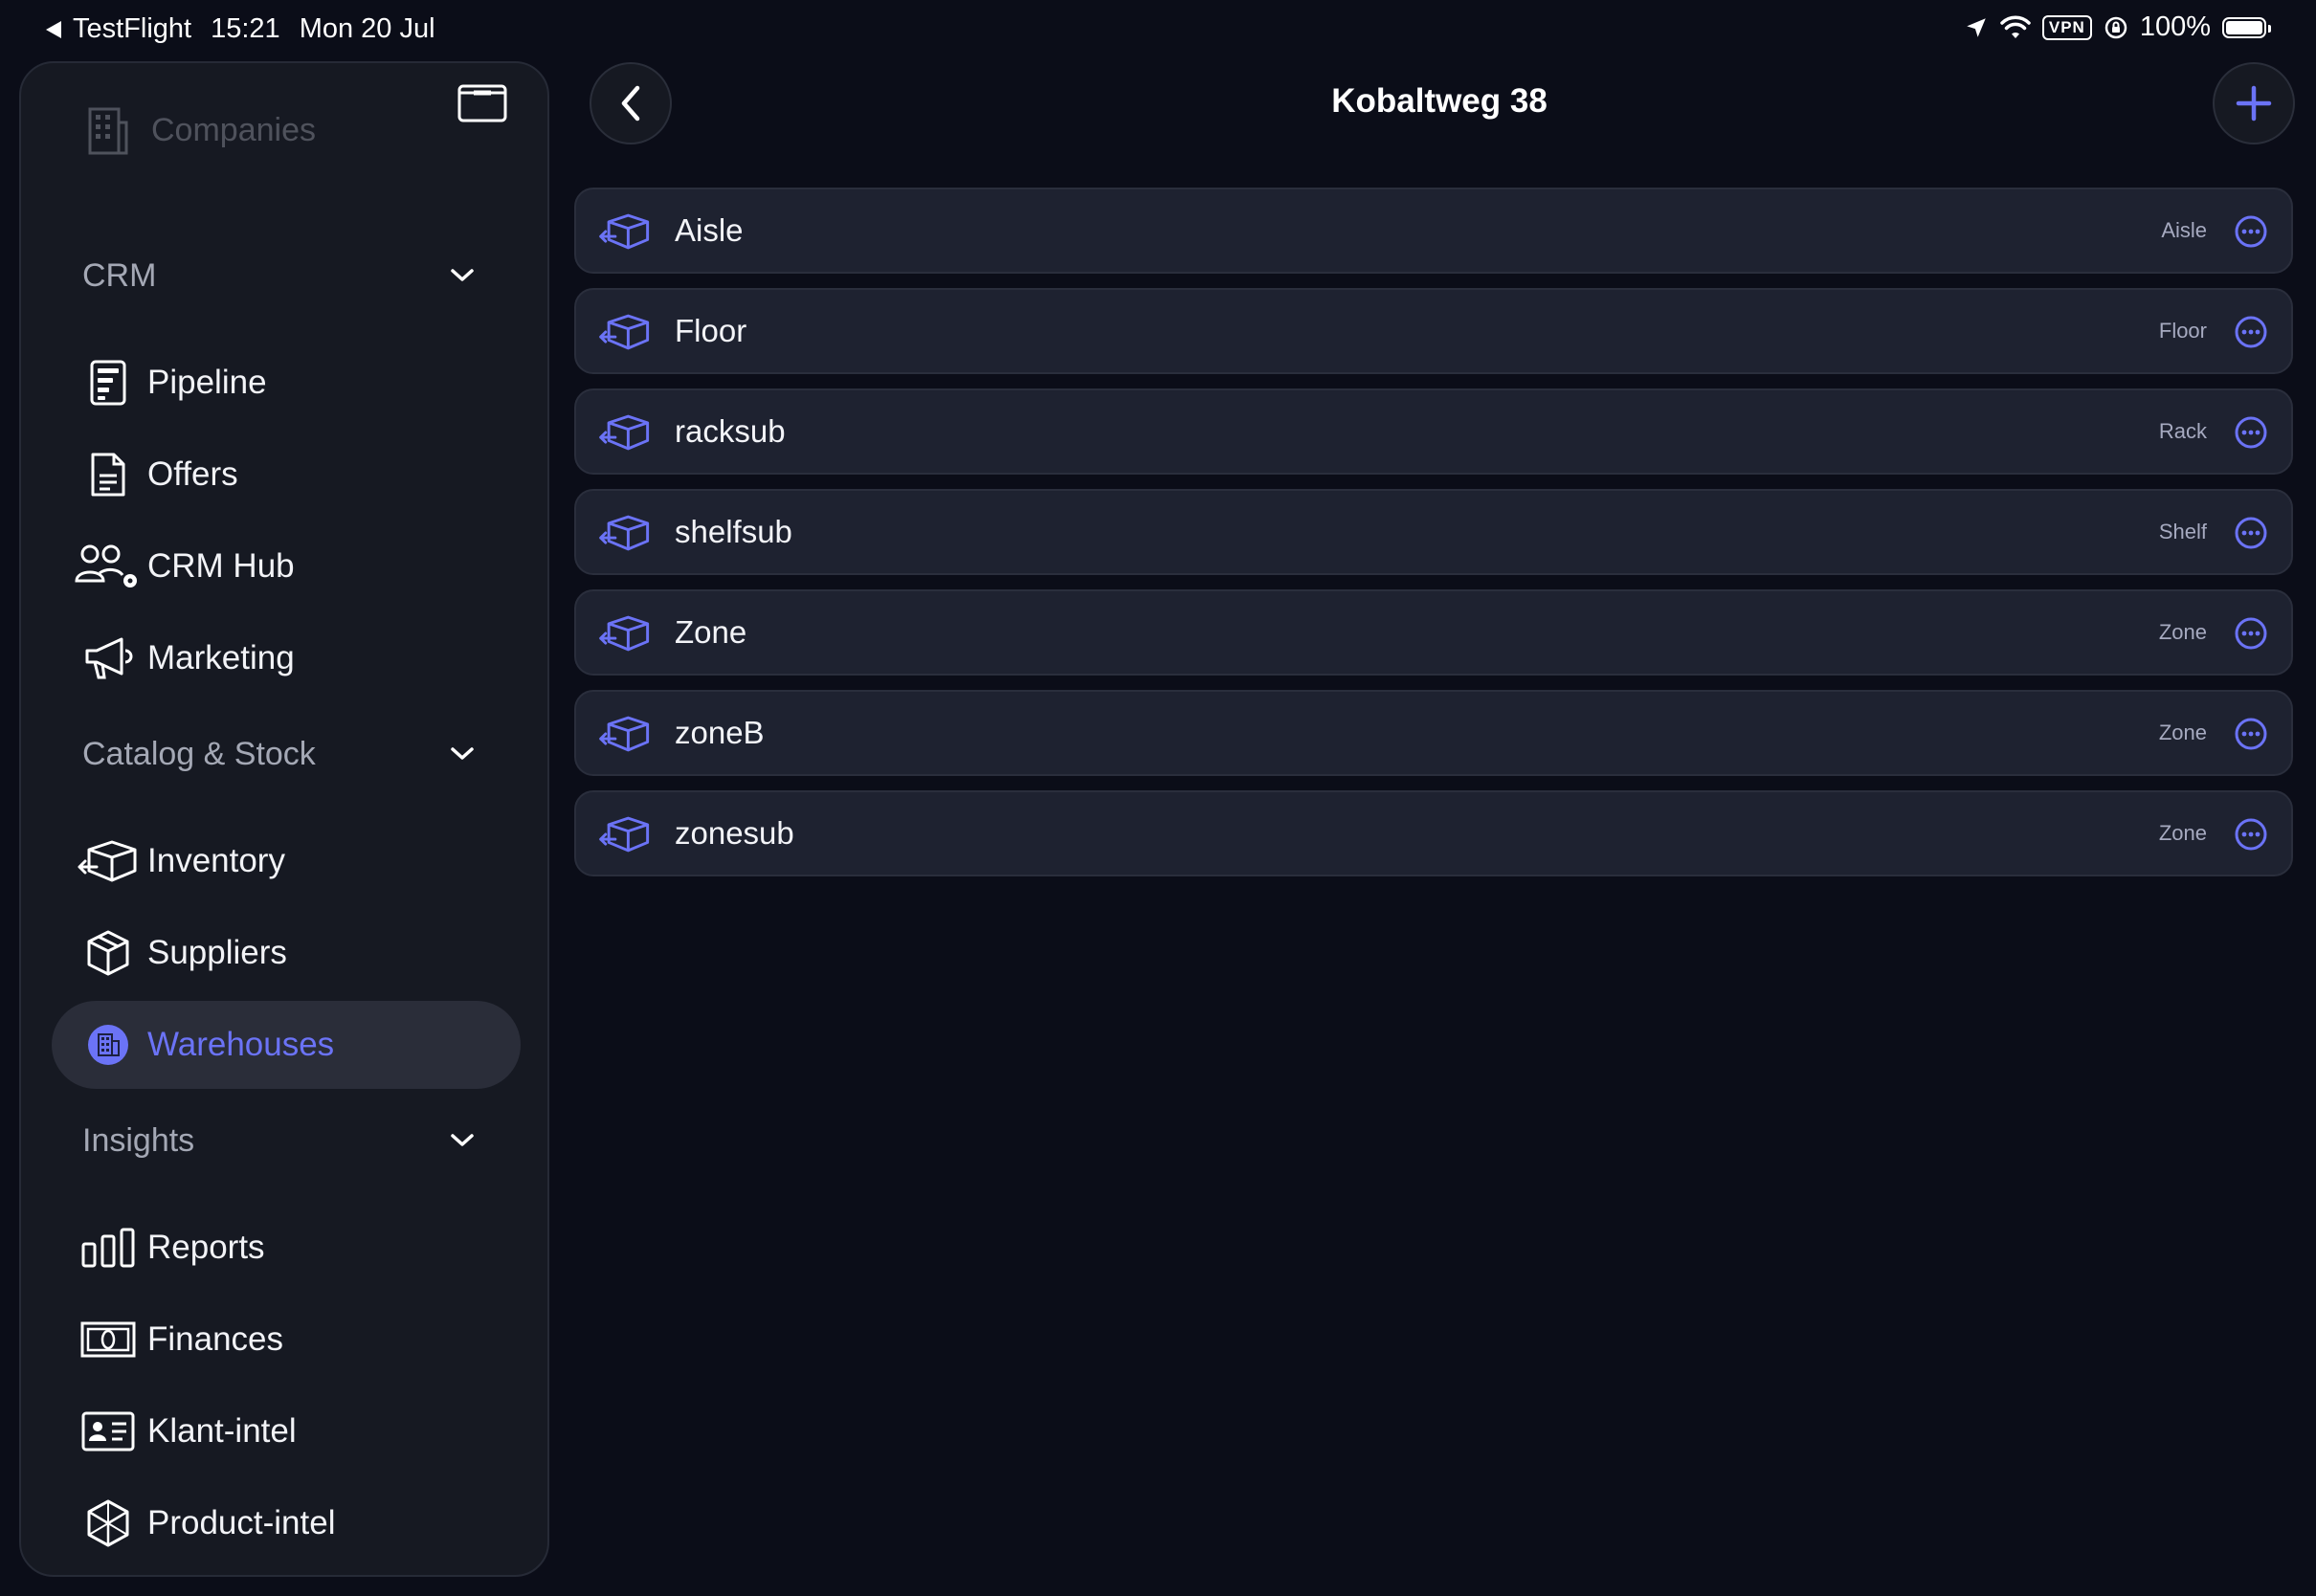  I want to click on wifi-icon, so click(2015, 27).